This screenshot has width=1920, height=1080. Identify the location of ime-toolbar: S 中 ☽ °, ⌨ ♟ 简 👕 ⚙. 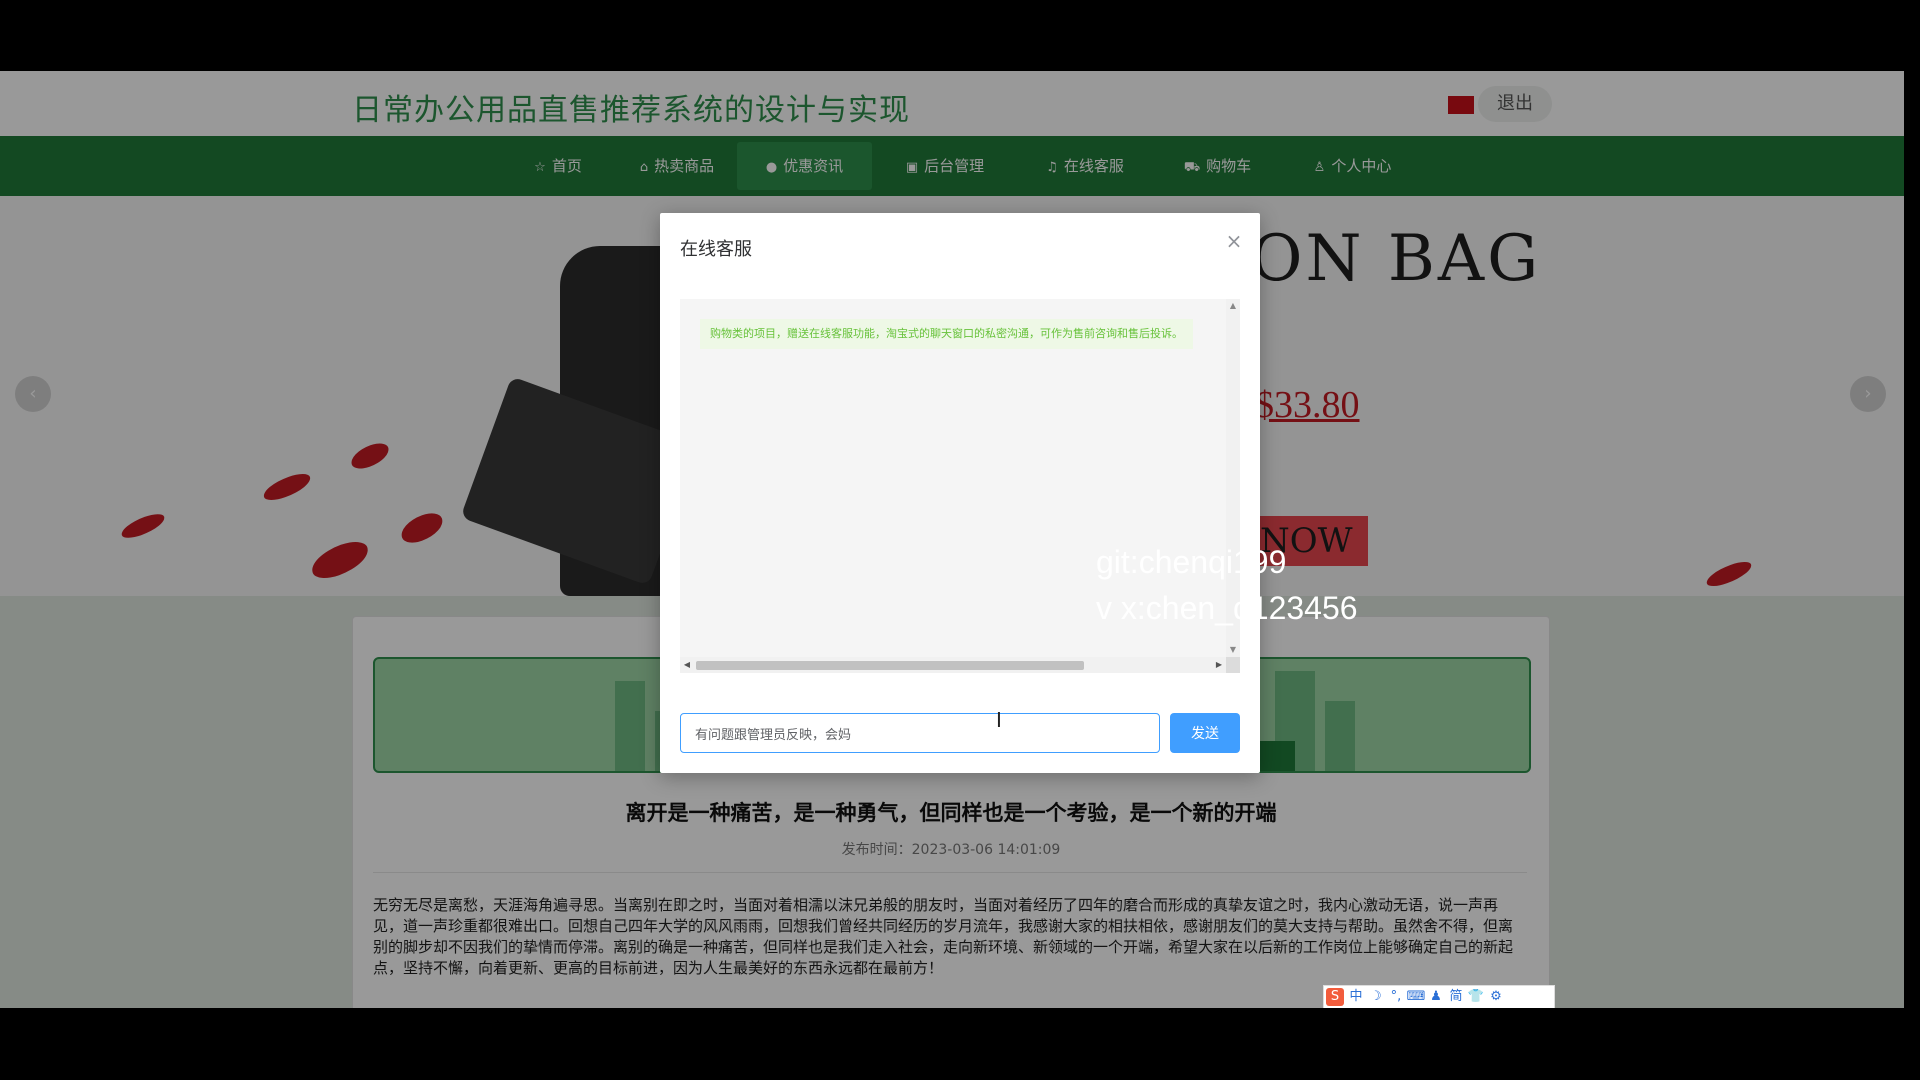
(1439, 996).